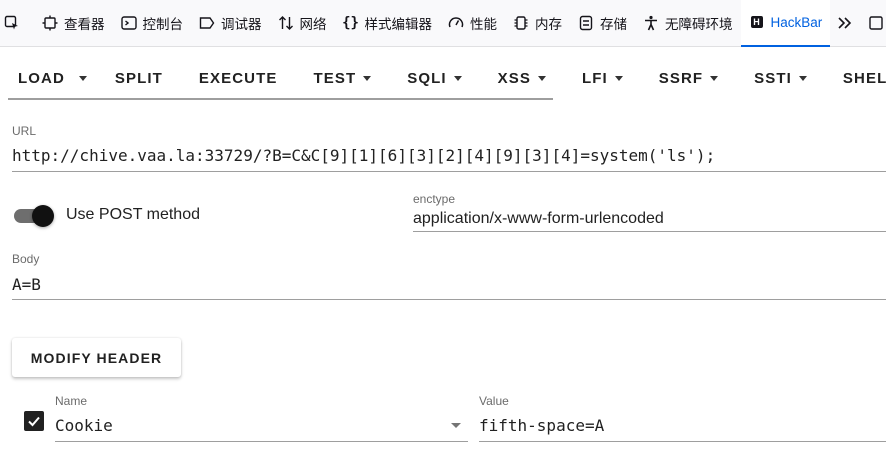 This screenshot has width=886, height=459. I want to click on header-value-underline, so click(682, 441).